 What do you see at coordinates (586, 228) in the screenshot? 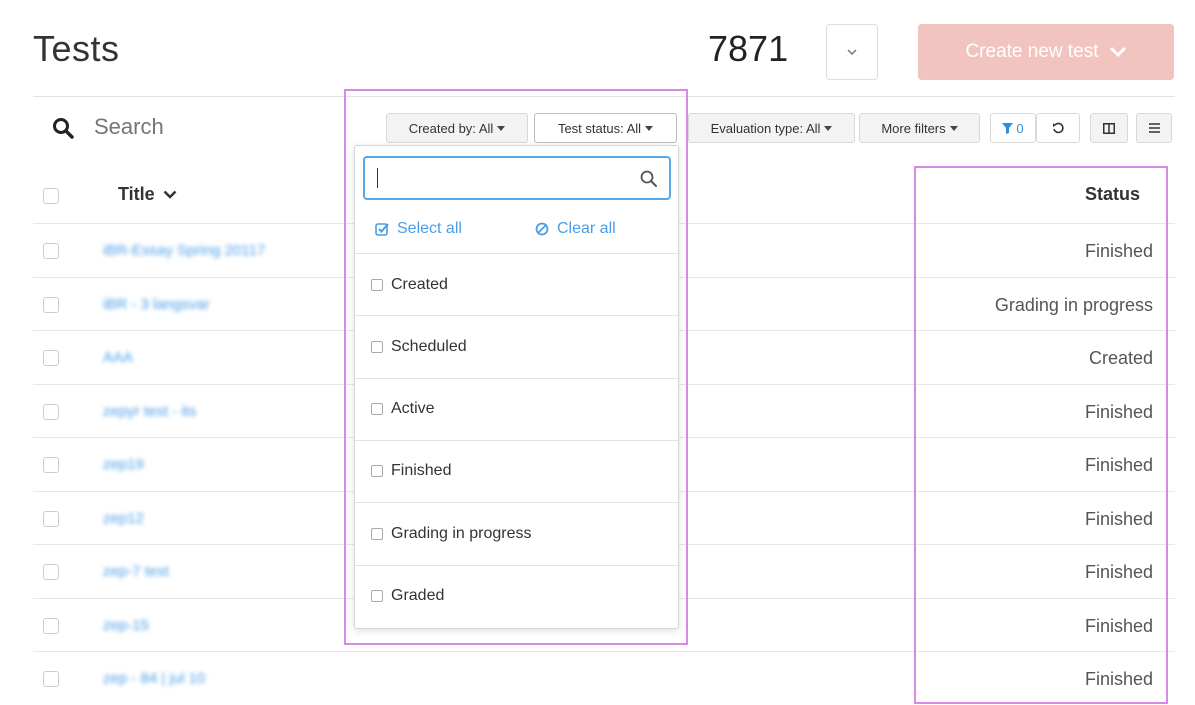
I see `clear-all-label: Clear all` at bounding box center [586, 228].